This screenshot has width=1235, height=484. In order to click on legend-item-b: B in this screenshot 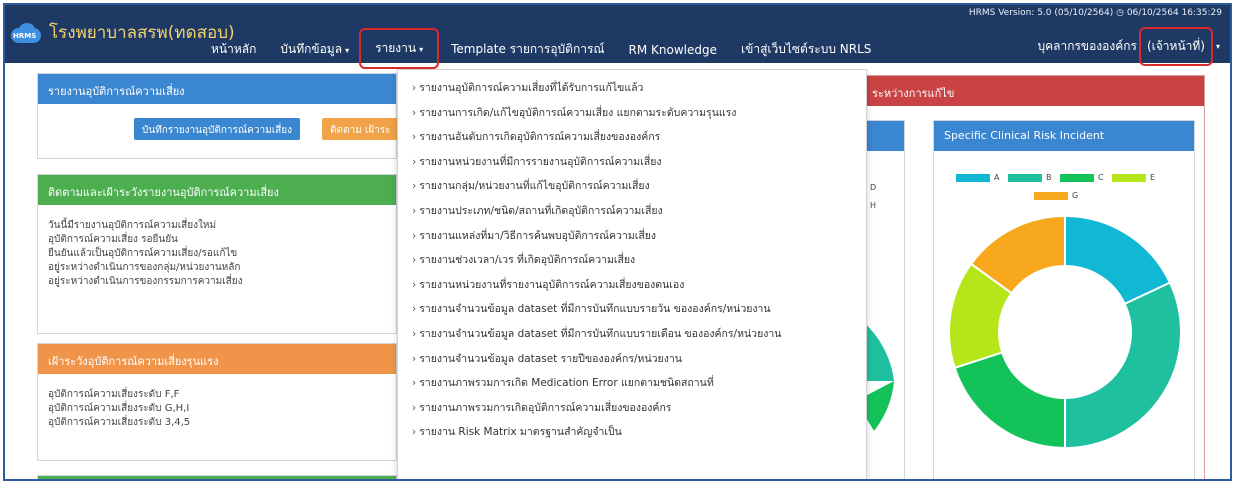, I will do `click(1030, 177)`.